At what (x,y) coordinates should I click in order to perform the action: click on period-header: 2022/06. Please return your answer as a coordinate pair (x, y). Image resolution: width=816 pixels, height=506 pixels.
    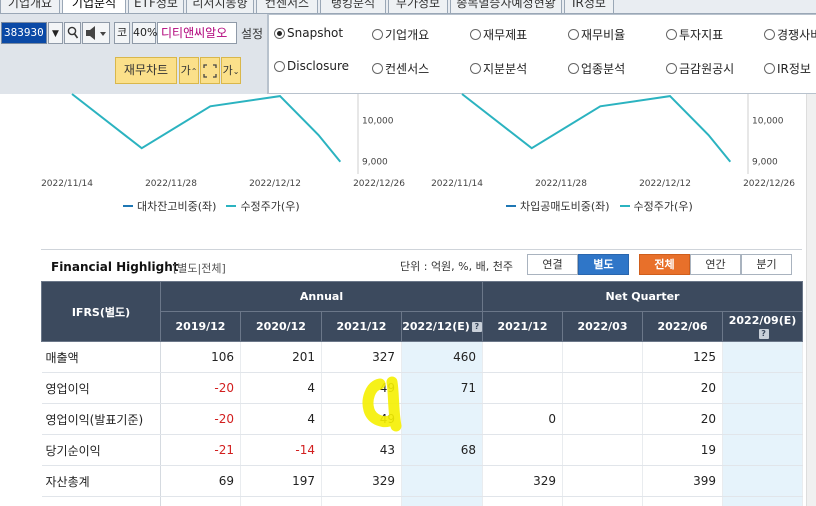
    Looking at the image, I should click on (683, 326).